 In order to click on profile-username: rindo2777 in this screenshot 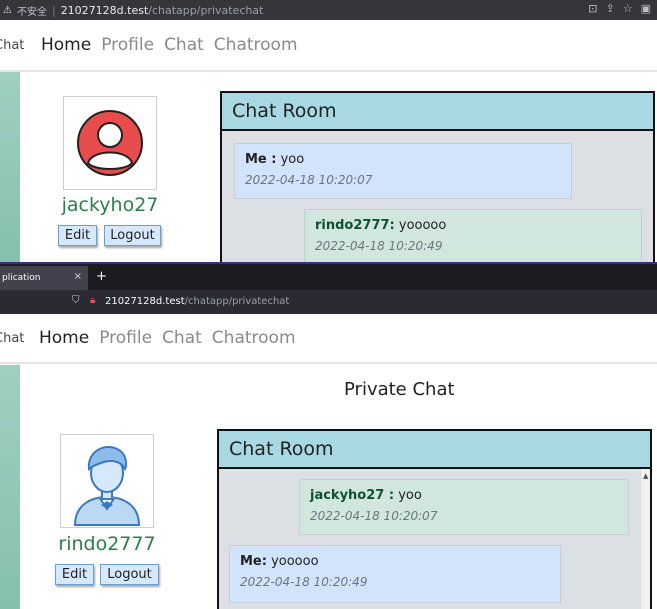, I will do `click(107, 544)`.